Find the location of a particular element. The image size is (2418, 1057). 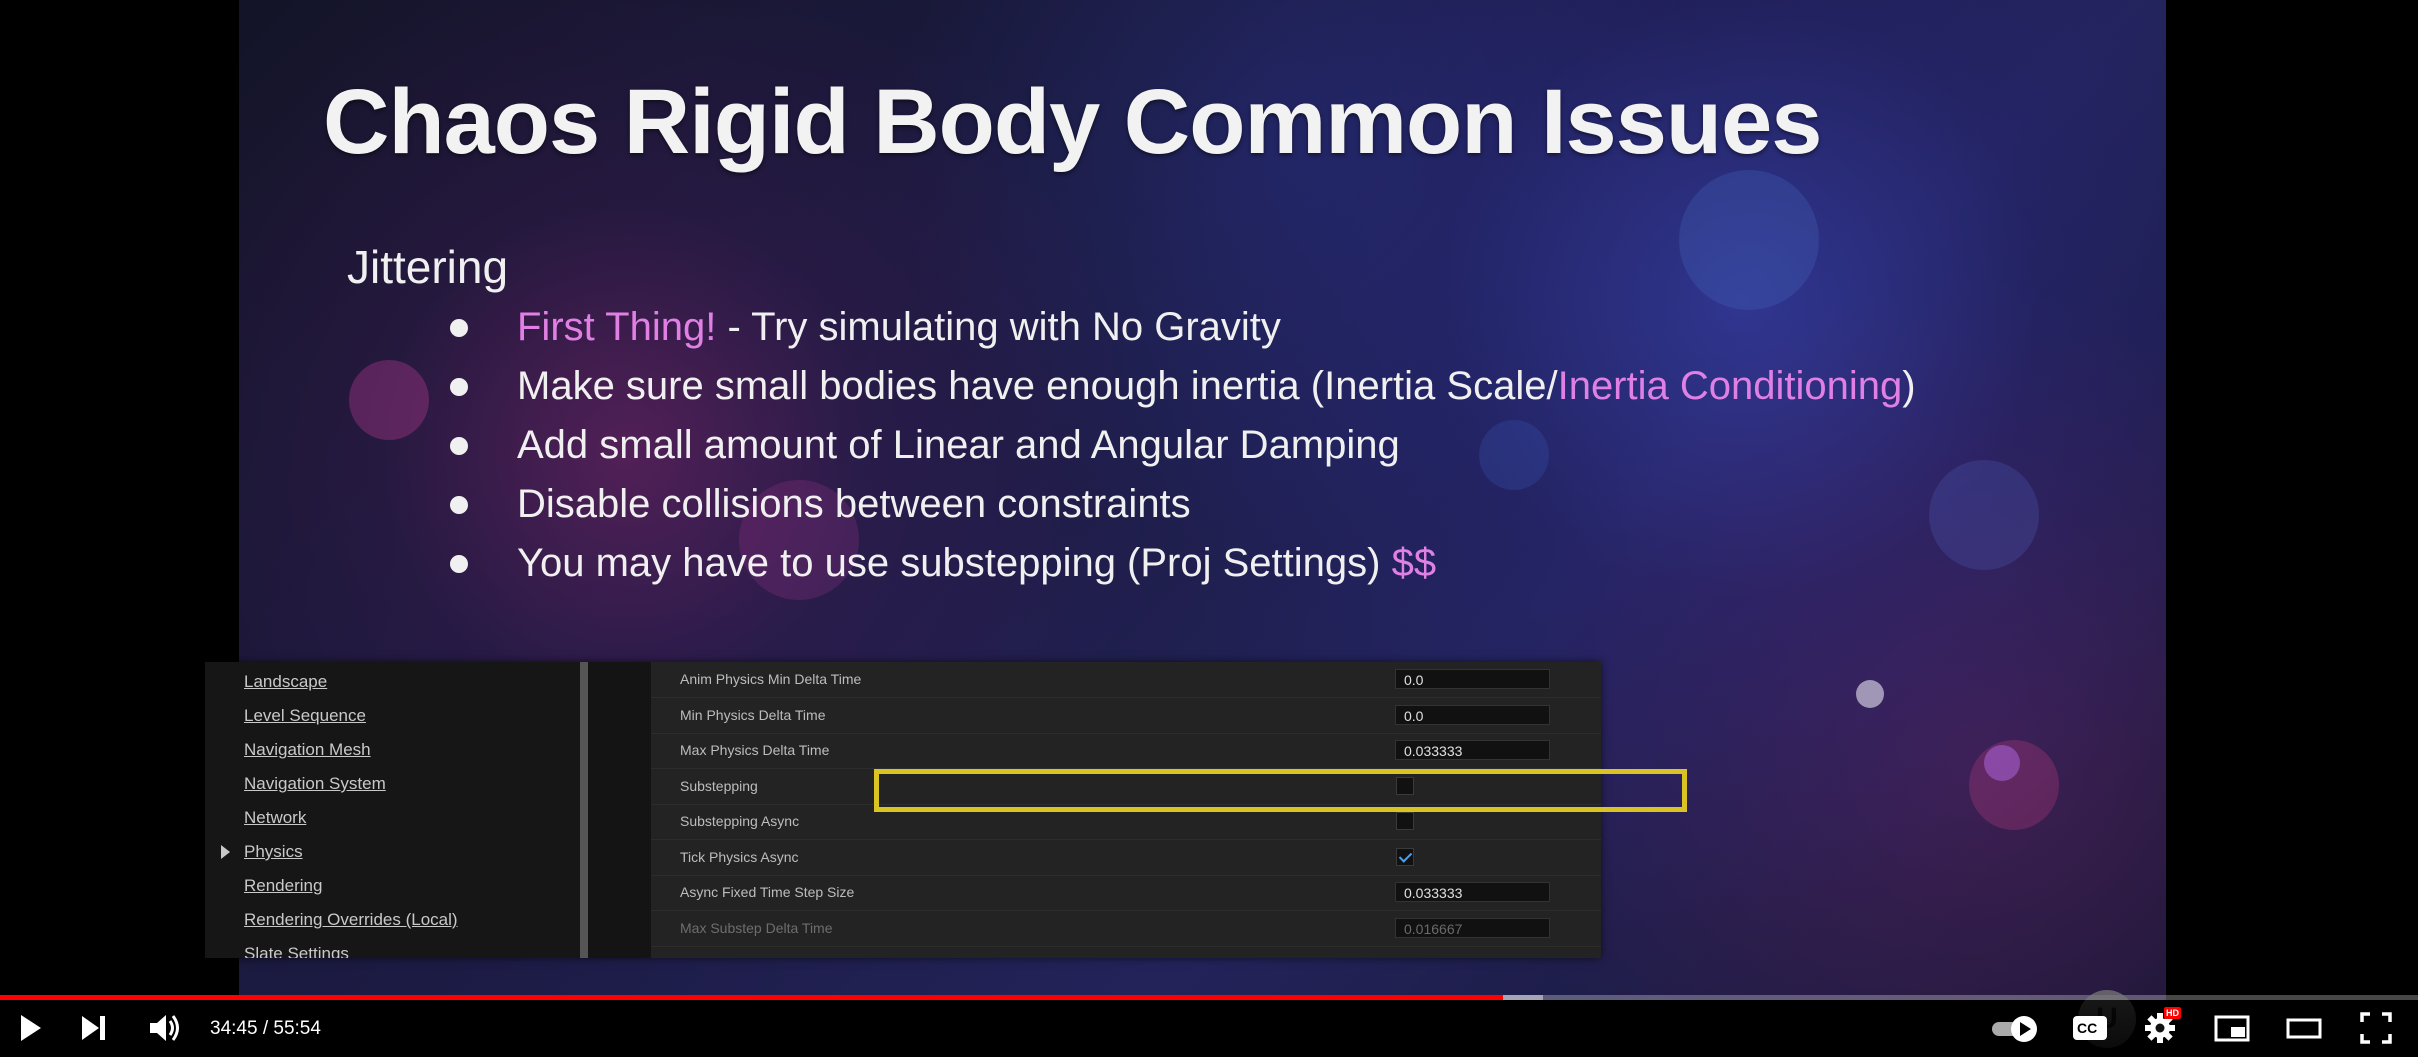

max-substep-delta-time-field: 0.016667 is located at coordinates (1472, 927).